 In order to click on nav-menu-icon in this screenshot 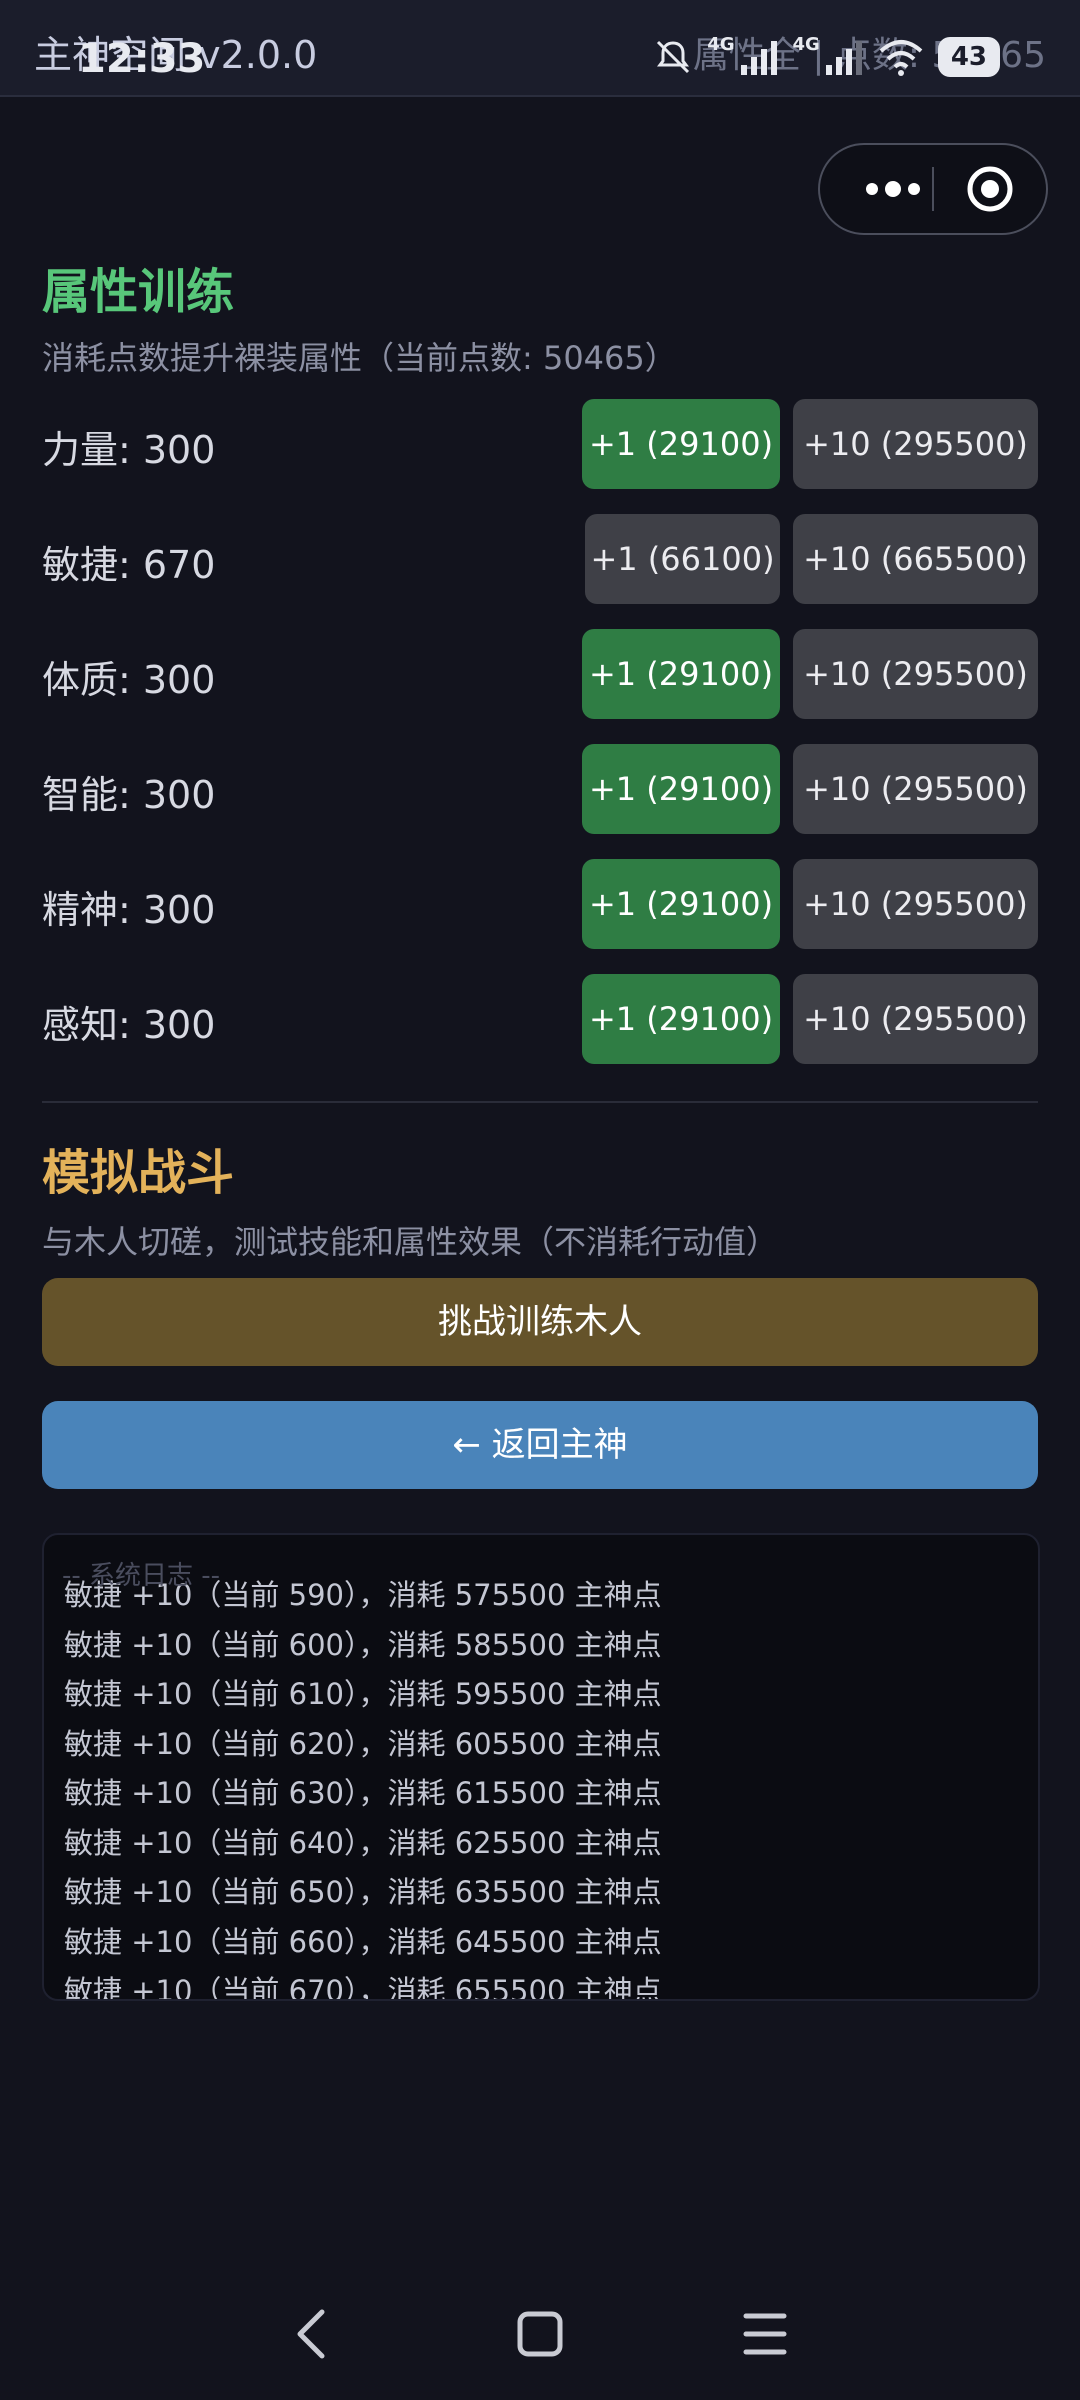, I will do `click(765, 2334)`.